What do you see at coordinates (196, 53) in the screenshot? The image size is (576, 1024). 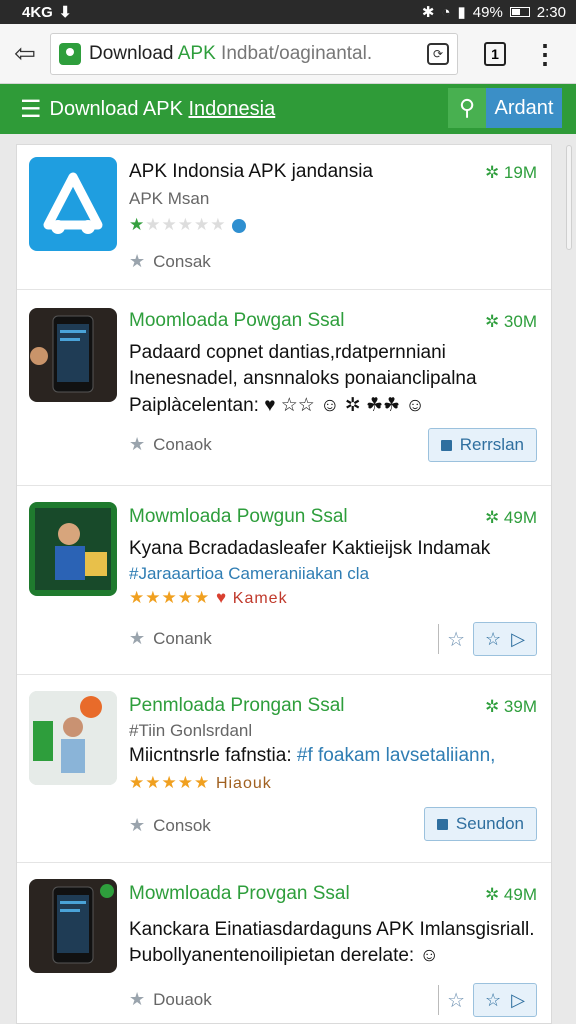 I see `url-highlight: APK` at bounding box center [196, 53].